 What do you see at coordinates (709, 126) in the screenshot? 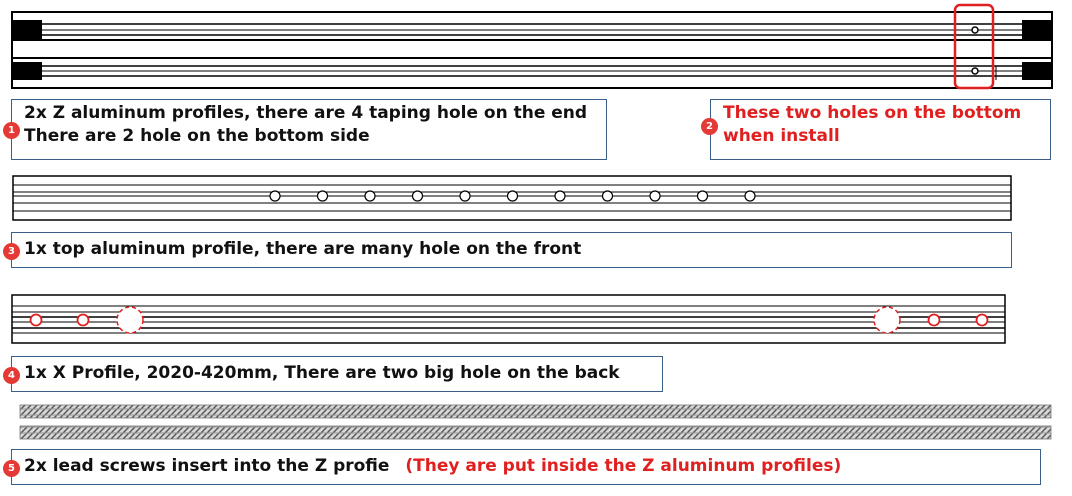
I see `step-badge: 2` at bounding box center [709, 126].